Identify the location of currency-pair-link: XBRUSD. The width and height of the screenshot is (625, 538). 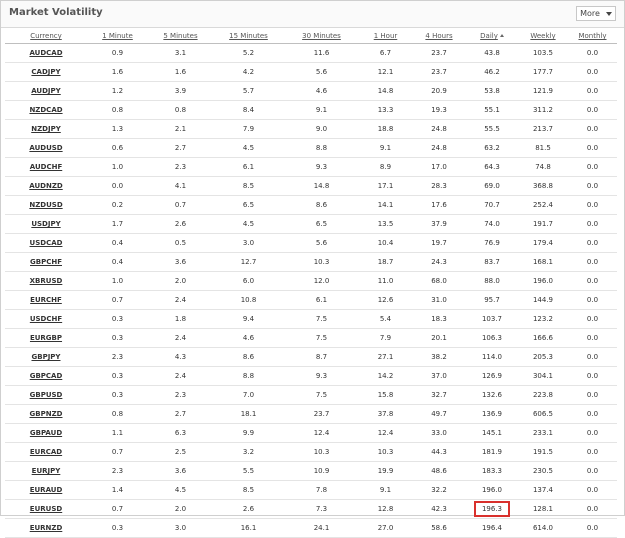
(46, 281).